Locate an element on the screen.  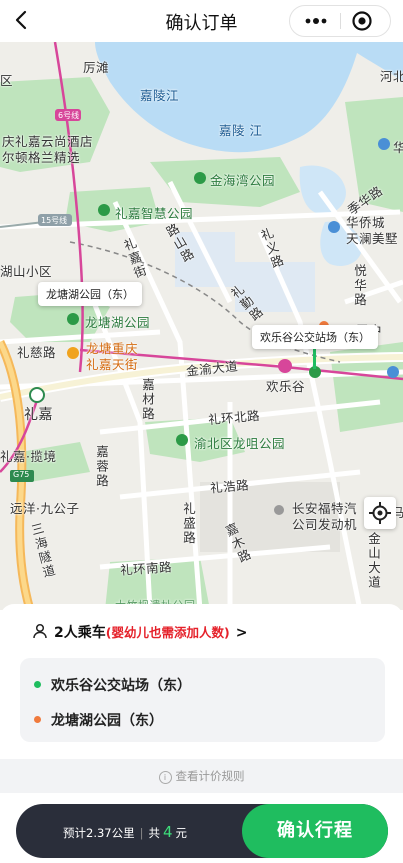
price-rule-label: 查看计价规则 is located at coordinates (210, 776).